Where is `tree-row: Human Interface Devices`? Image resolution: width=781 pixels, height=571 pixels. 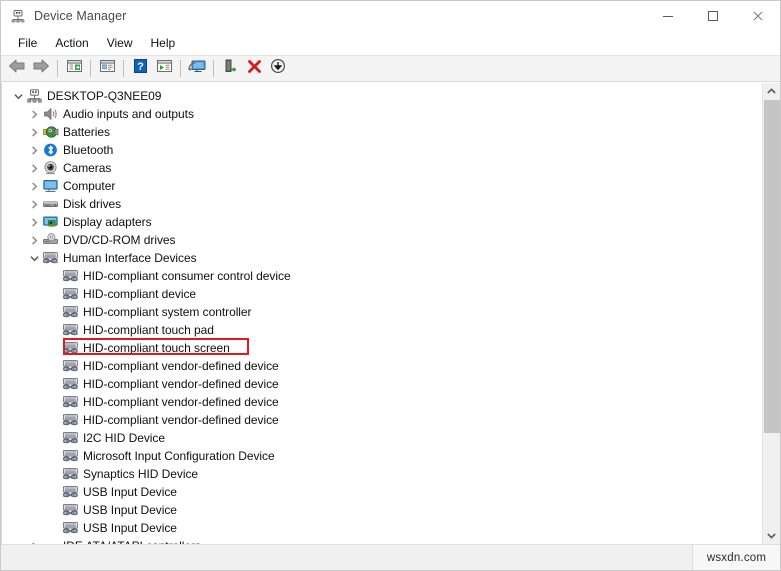 tree-row: Human Interface Devices is located at coordinates (382, 258).